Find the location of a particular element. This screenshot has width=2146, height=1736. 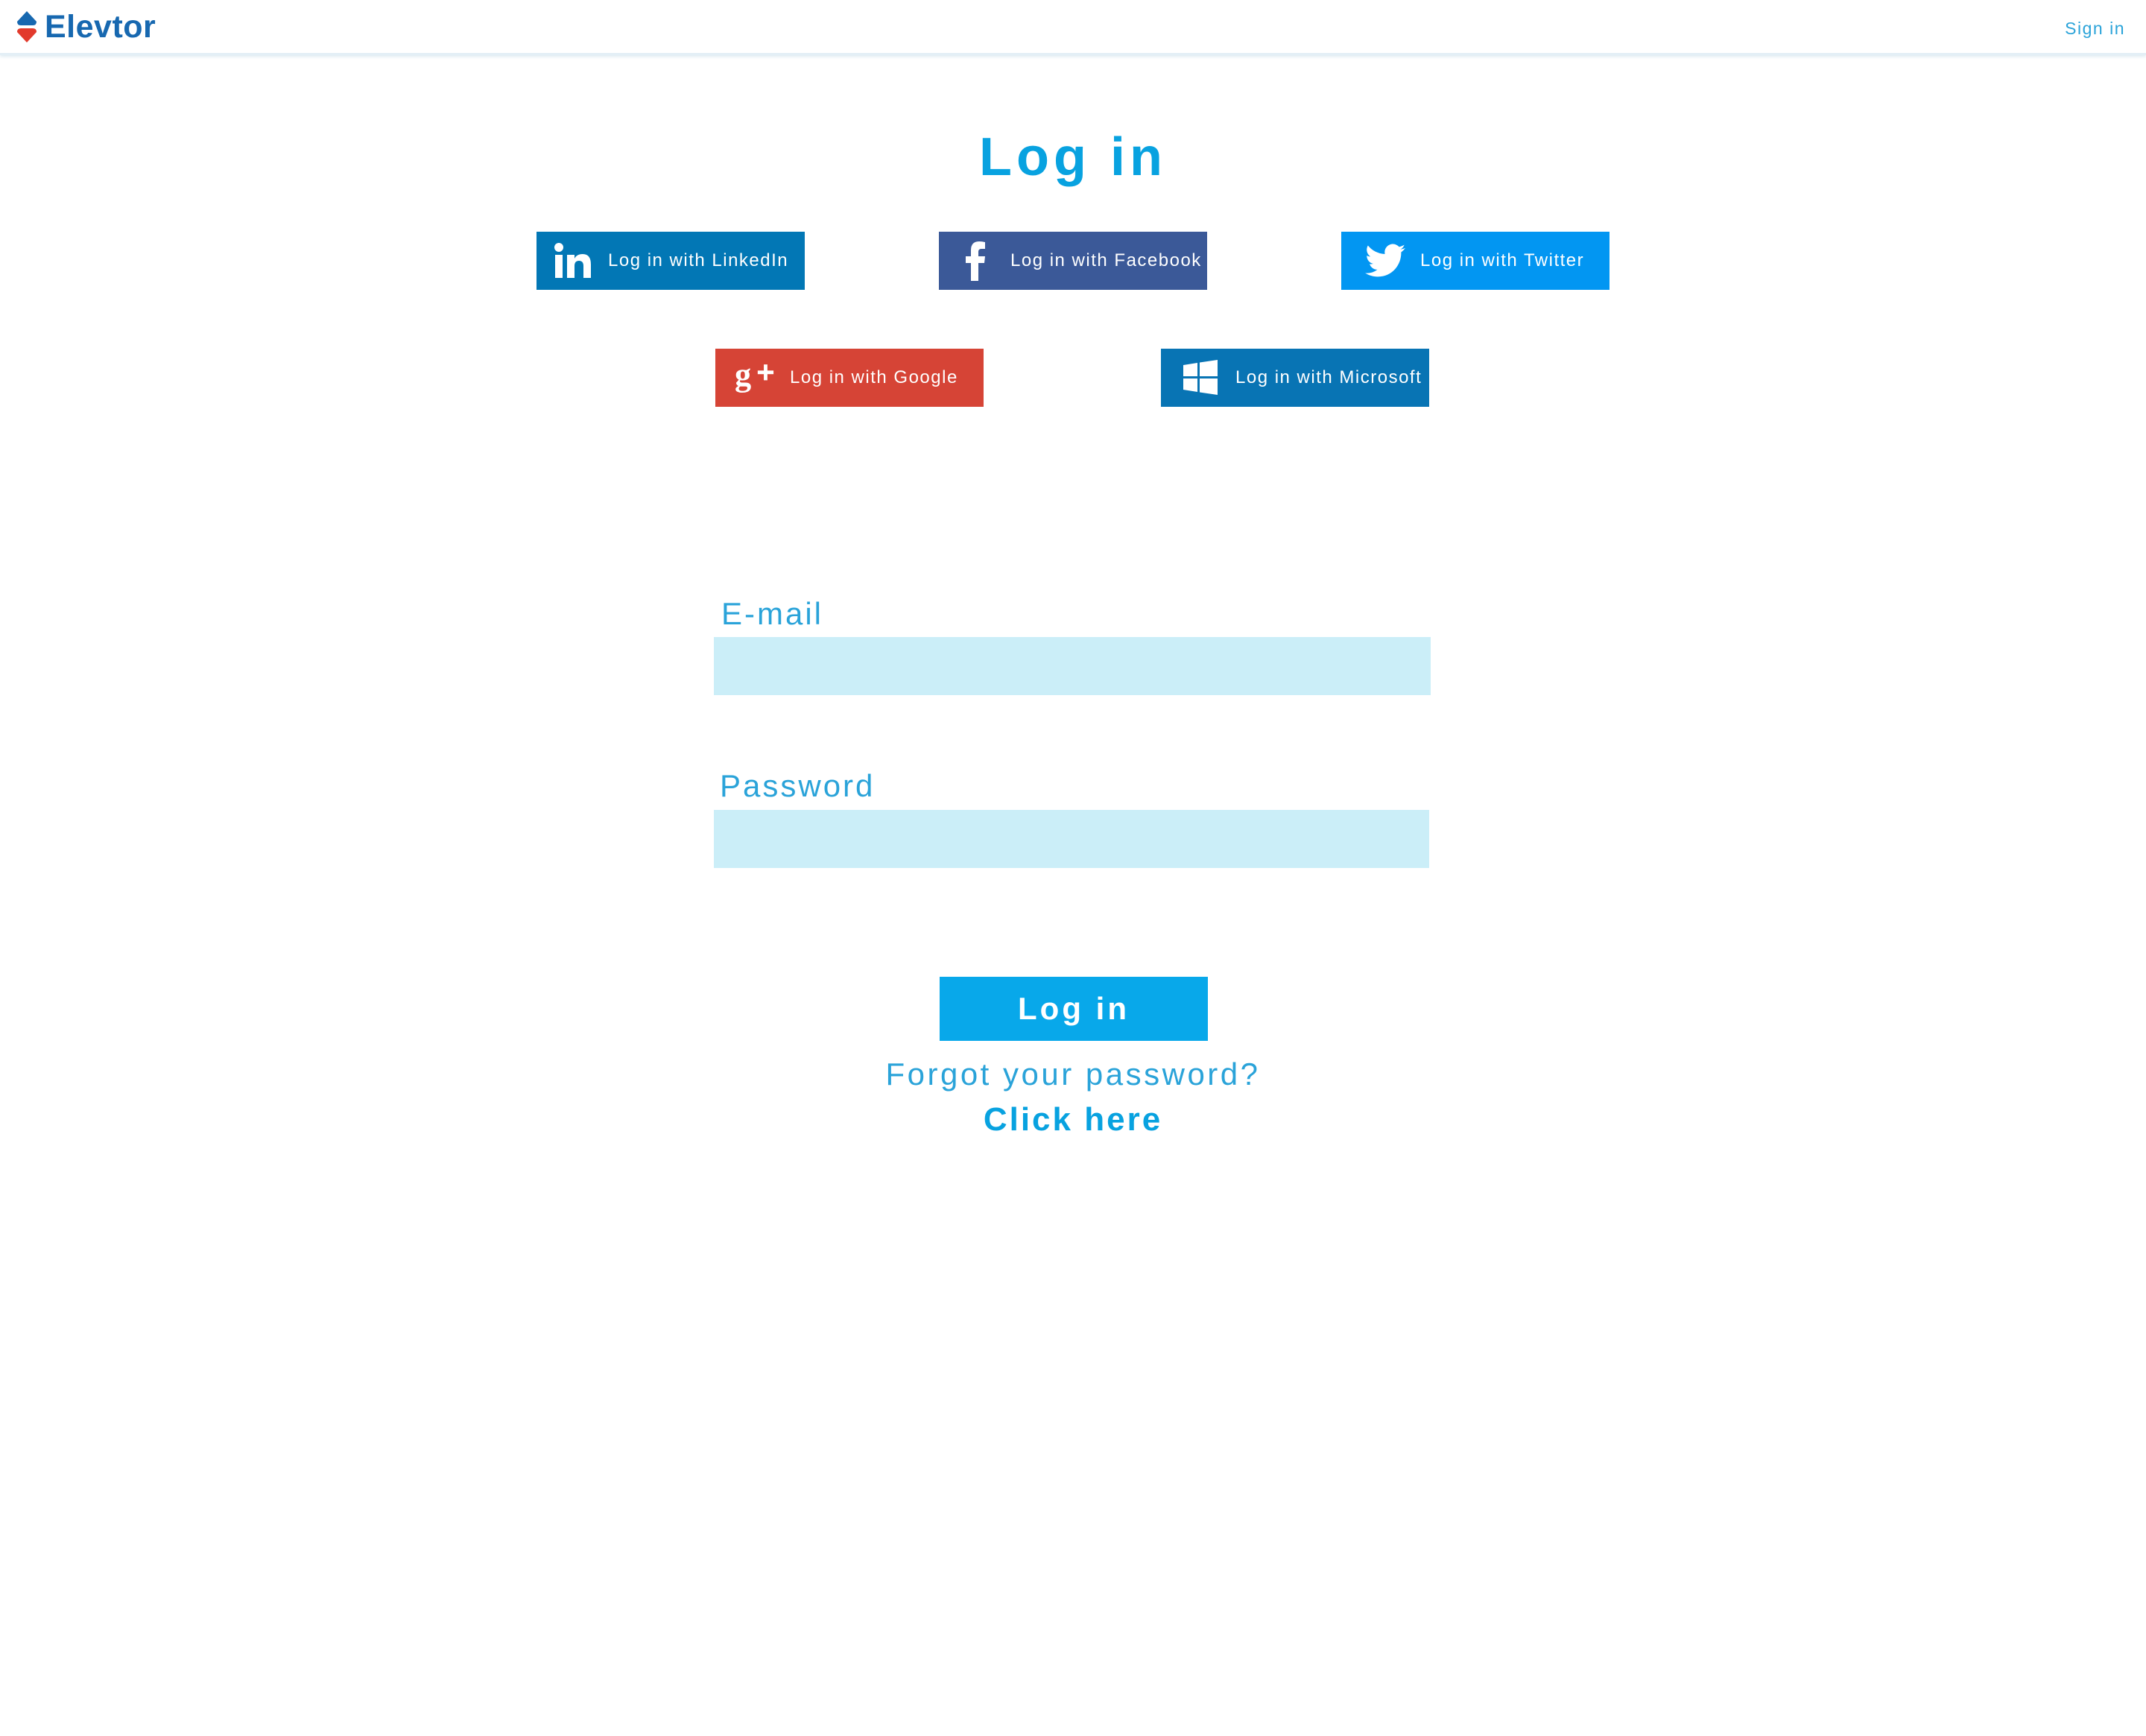

brand-name: Elevtor is located at coordinates (100, 26).